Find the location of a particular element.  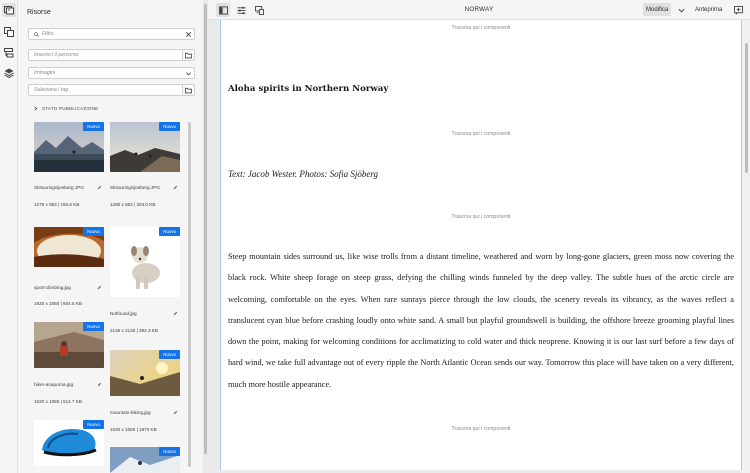

tags-input: Seleziona i tag is located at coordinates (111, 90).